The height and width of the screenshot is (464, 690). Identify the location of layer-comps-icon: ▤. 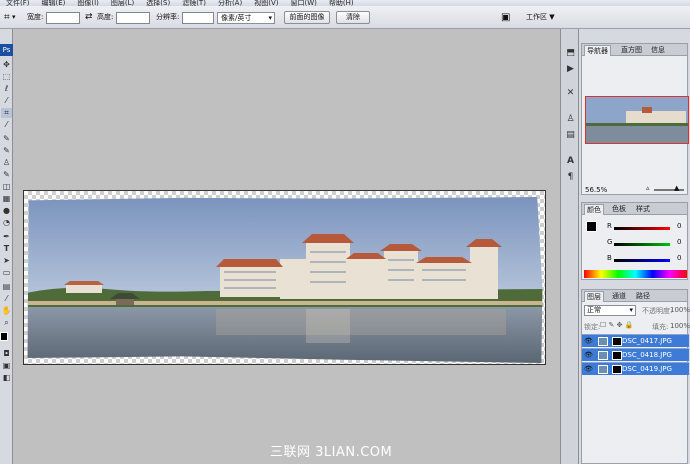
(570, 135).